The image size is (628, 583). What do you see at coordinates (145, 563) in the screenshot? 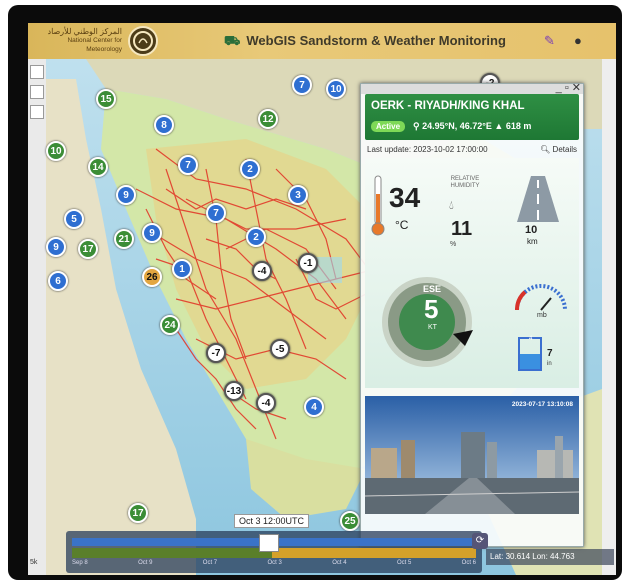
I see `timeline-day: Oct 9` at bounding box center [145, 563].